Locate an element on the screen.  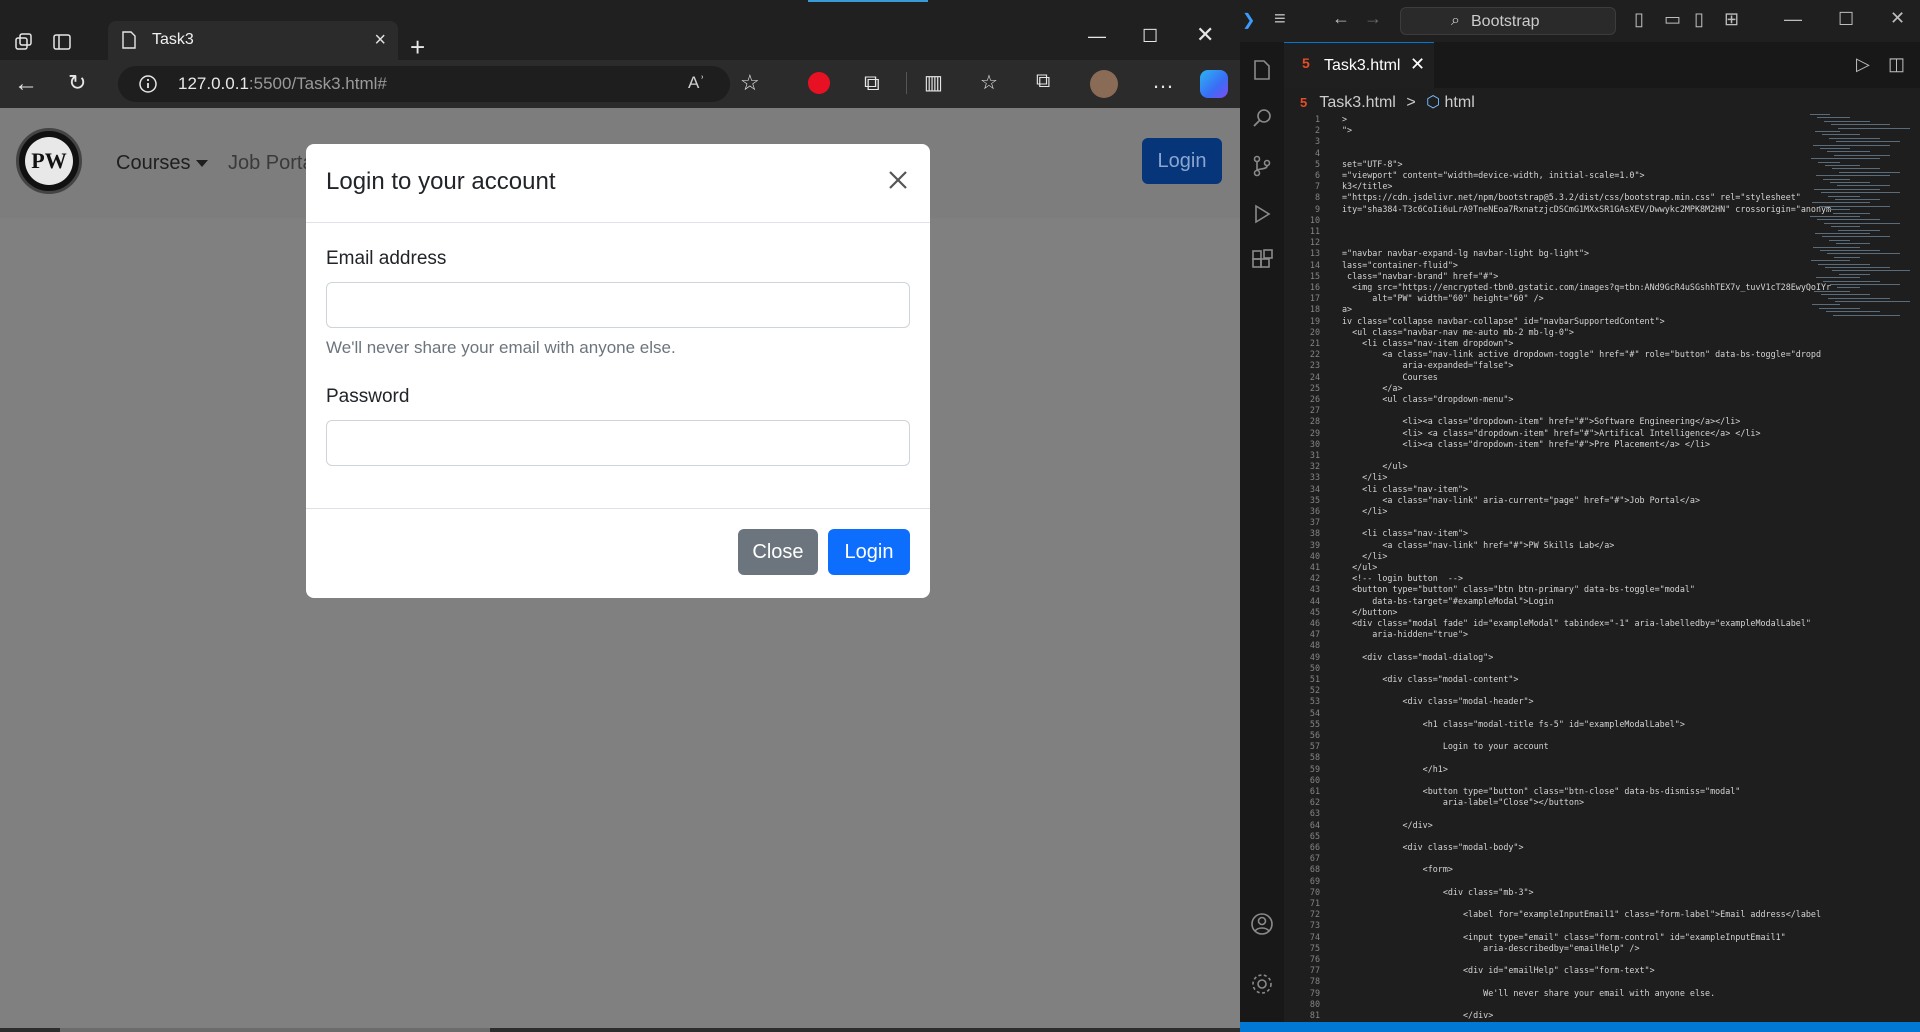
new-tab-icon: + is located at coordinates (417, 47).